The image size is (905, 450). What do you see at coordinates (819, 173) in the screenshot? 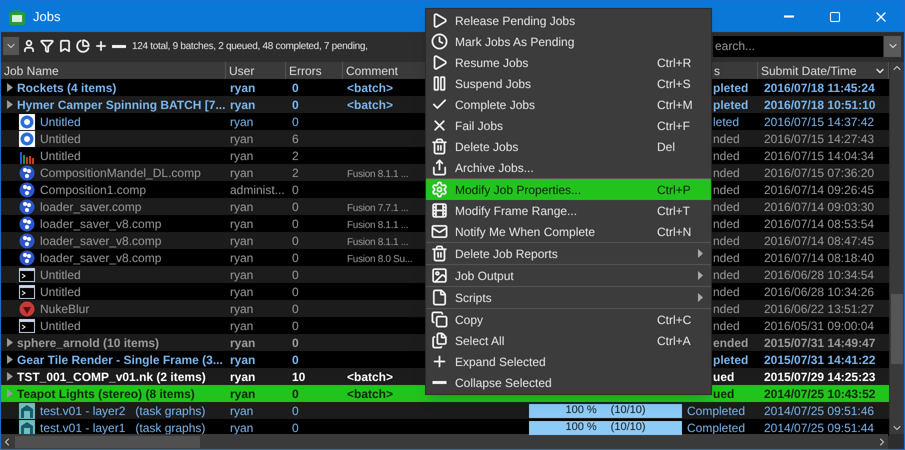
I see `submit-date: 2016/07/15 07:36:20` at bounding box center [819, 173].